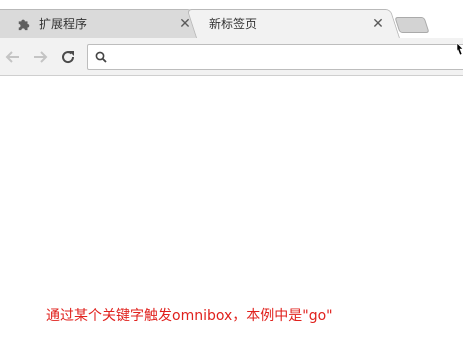  I want to click on caption-text: 通过某个关键字触发omnibox，本例中是"go", so click(189, 316).